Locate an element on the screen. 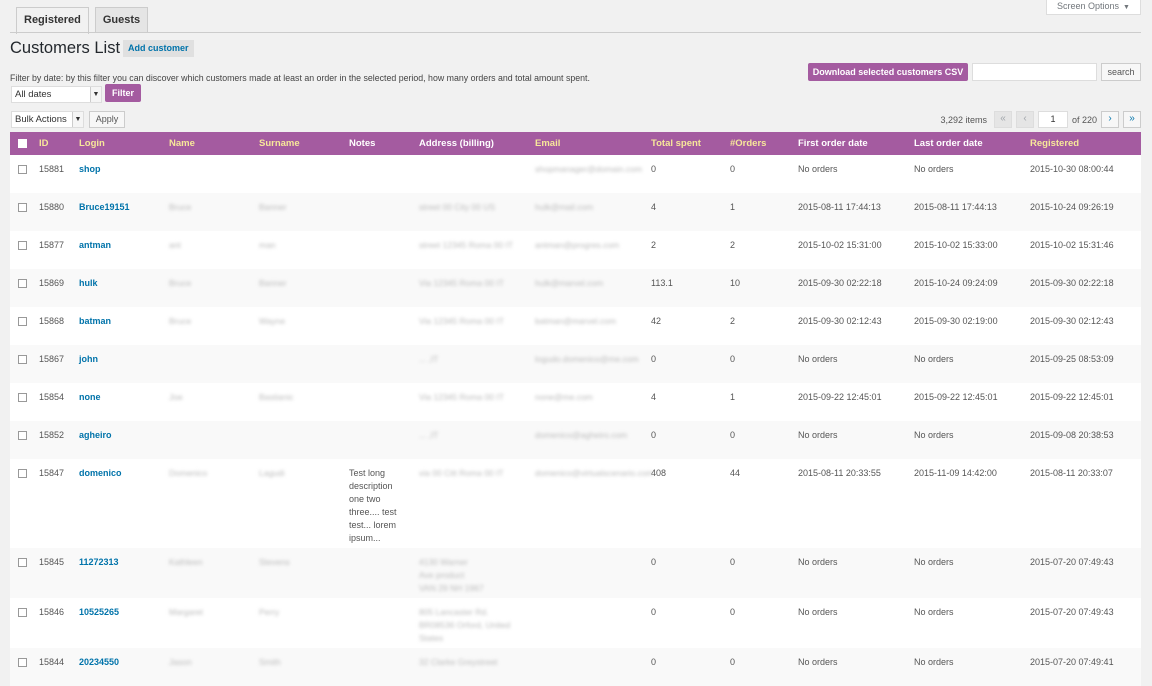 This screenshot has width=1152, height=686. search-input is located at coordinates (1034, 72).